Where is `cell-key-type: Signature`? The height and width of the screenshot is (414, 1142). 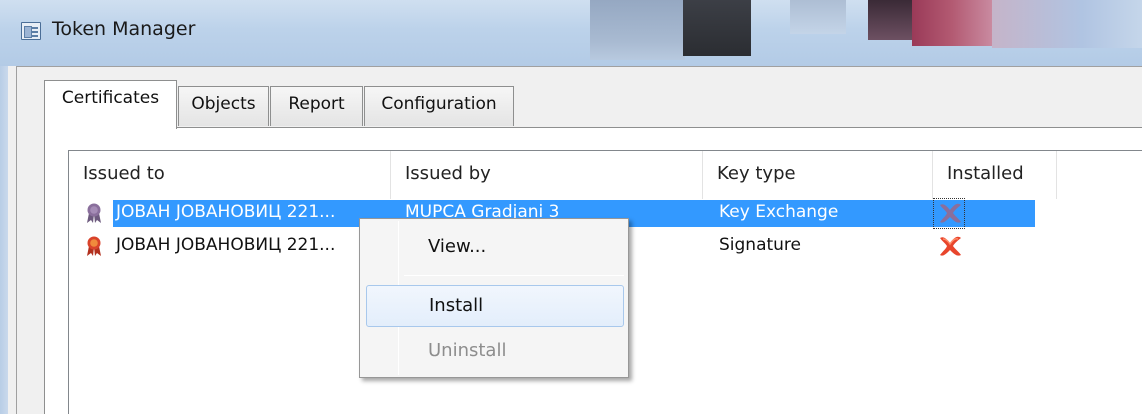 cell-key-type: Signature is located at coordinates (760, 245).